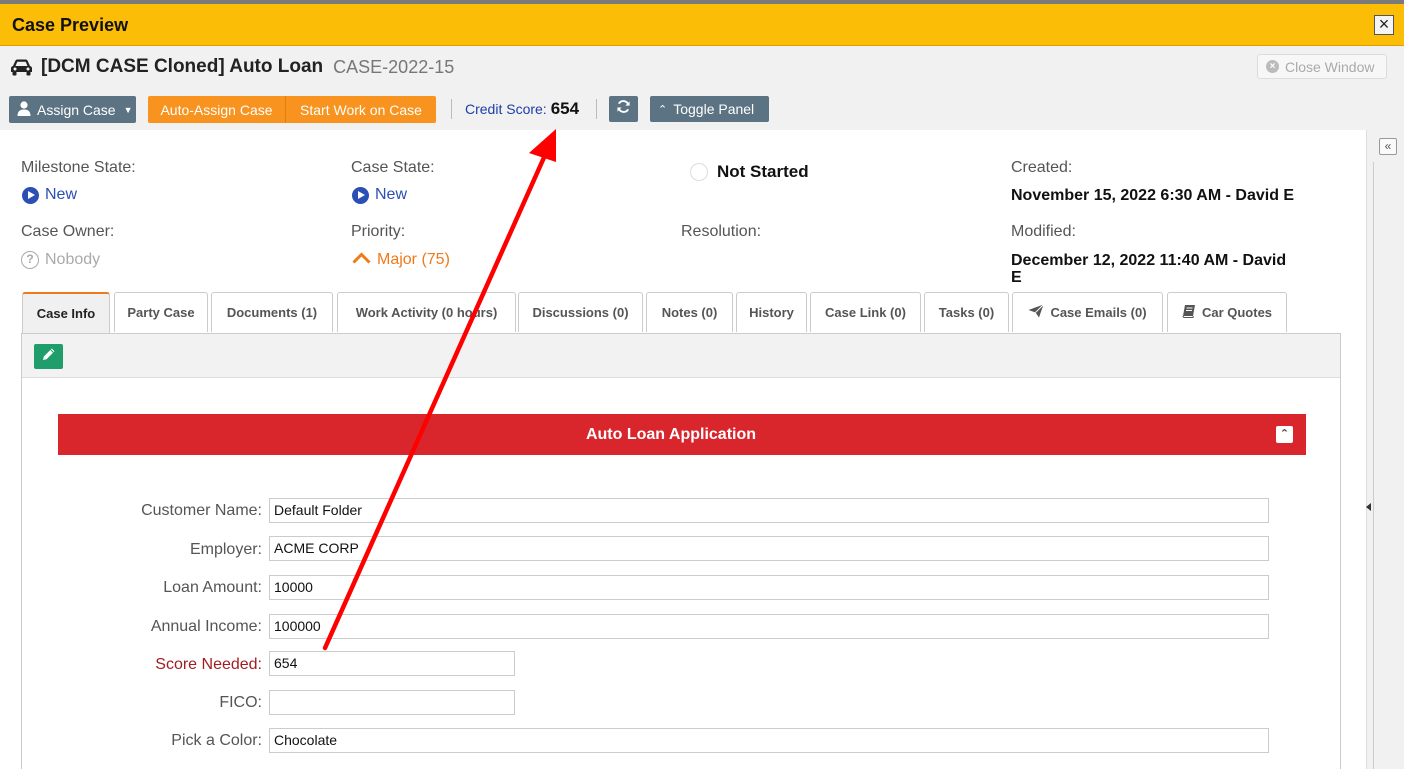 This screenshot has width=1404, height=769. I want to click on toggle-panel-label: Toggle Panel, so click(714, 109).